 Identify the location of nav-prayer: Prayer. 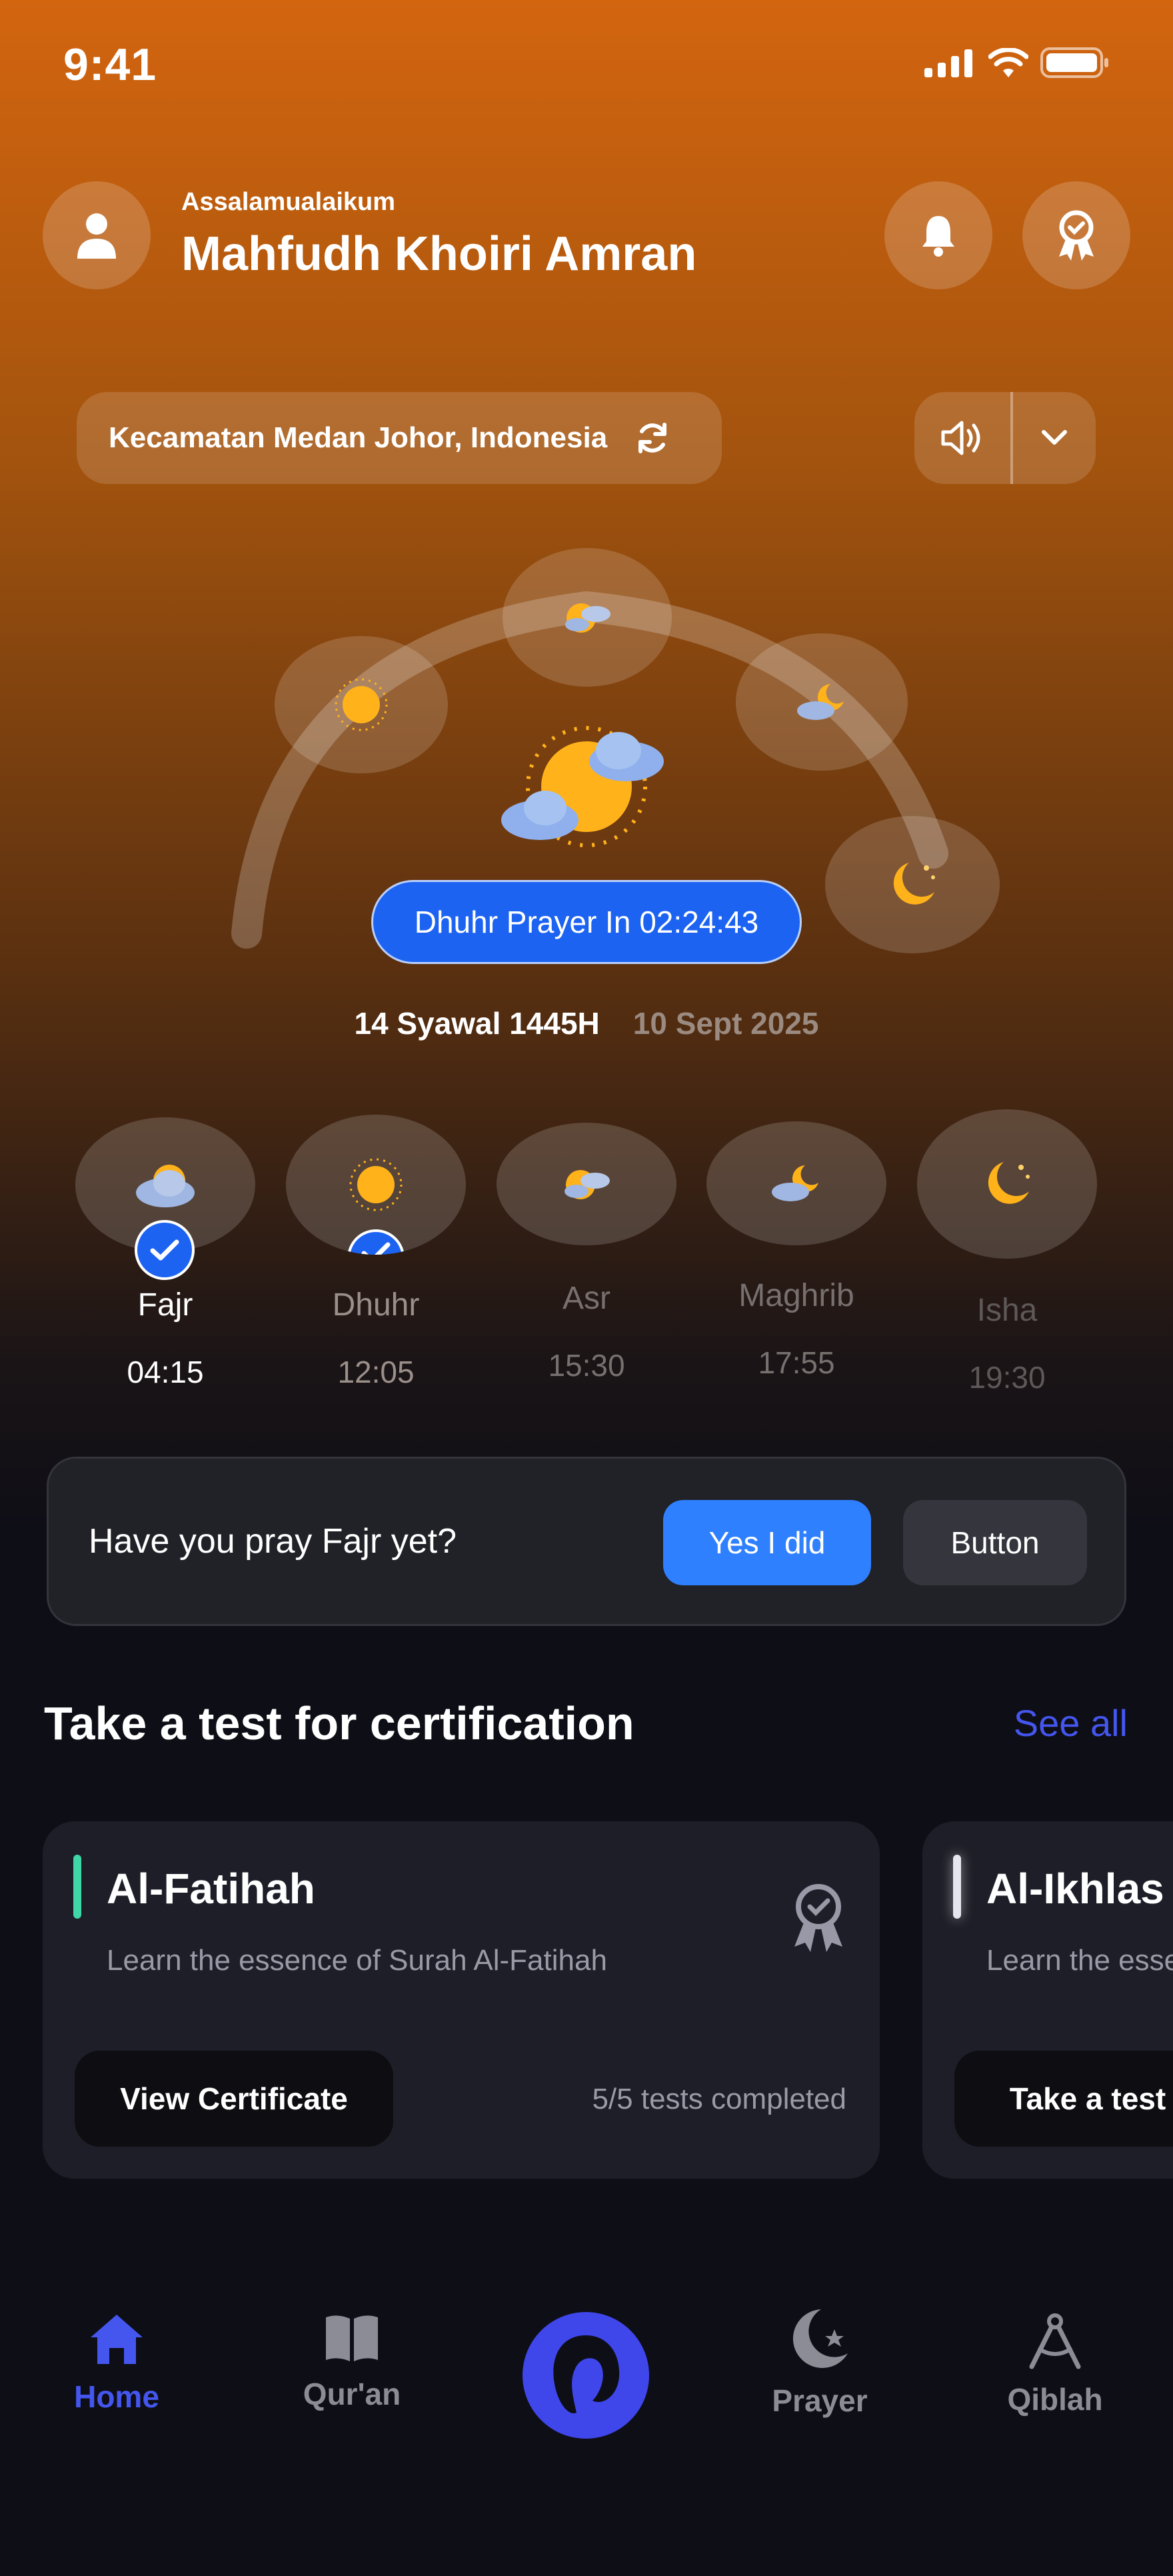
(819, 2363).